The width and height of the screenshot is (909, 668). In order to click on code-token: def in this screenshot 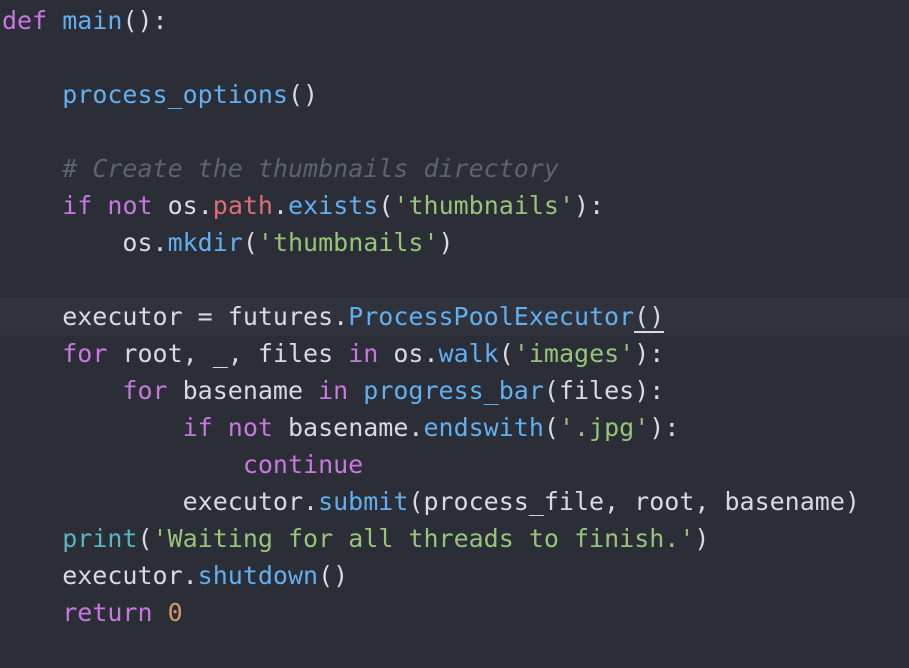, I will do `click(25, 20)`.